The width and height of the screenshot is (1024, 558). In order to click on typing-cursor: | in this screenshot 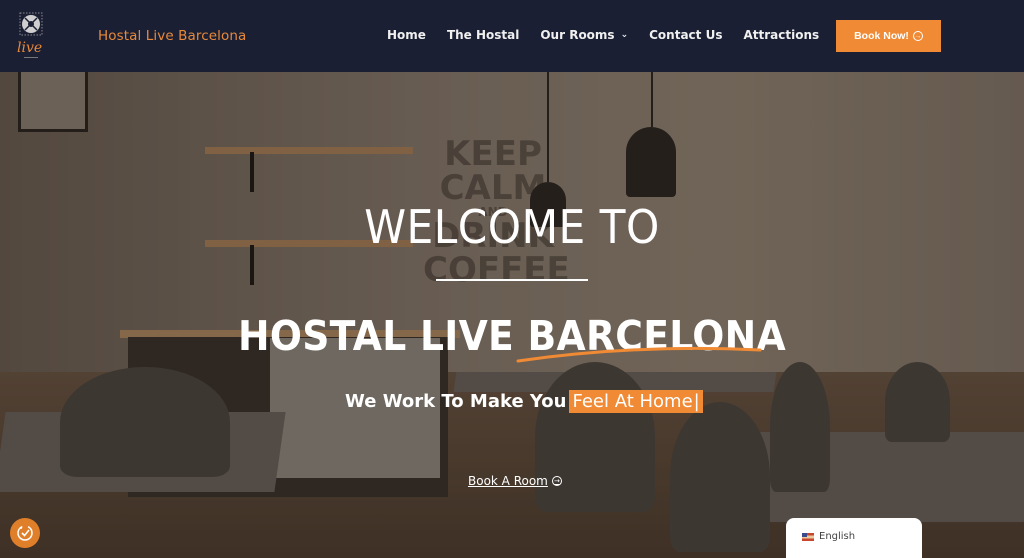, I will do `click(696, 401)`.